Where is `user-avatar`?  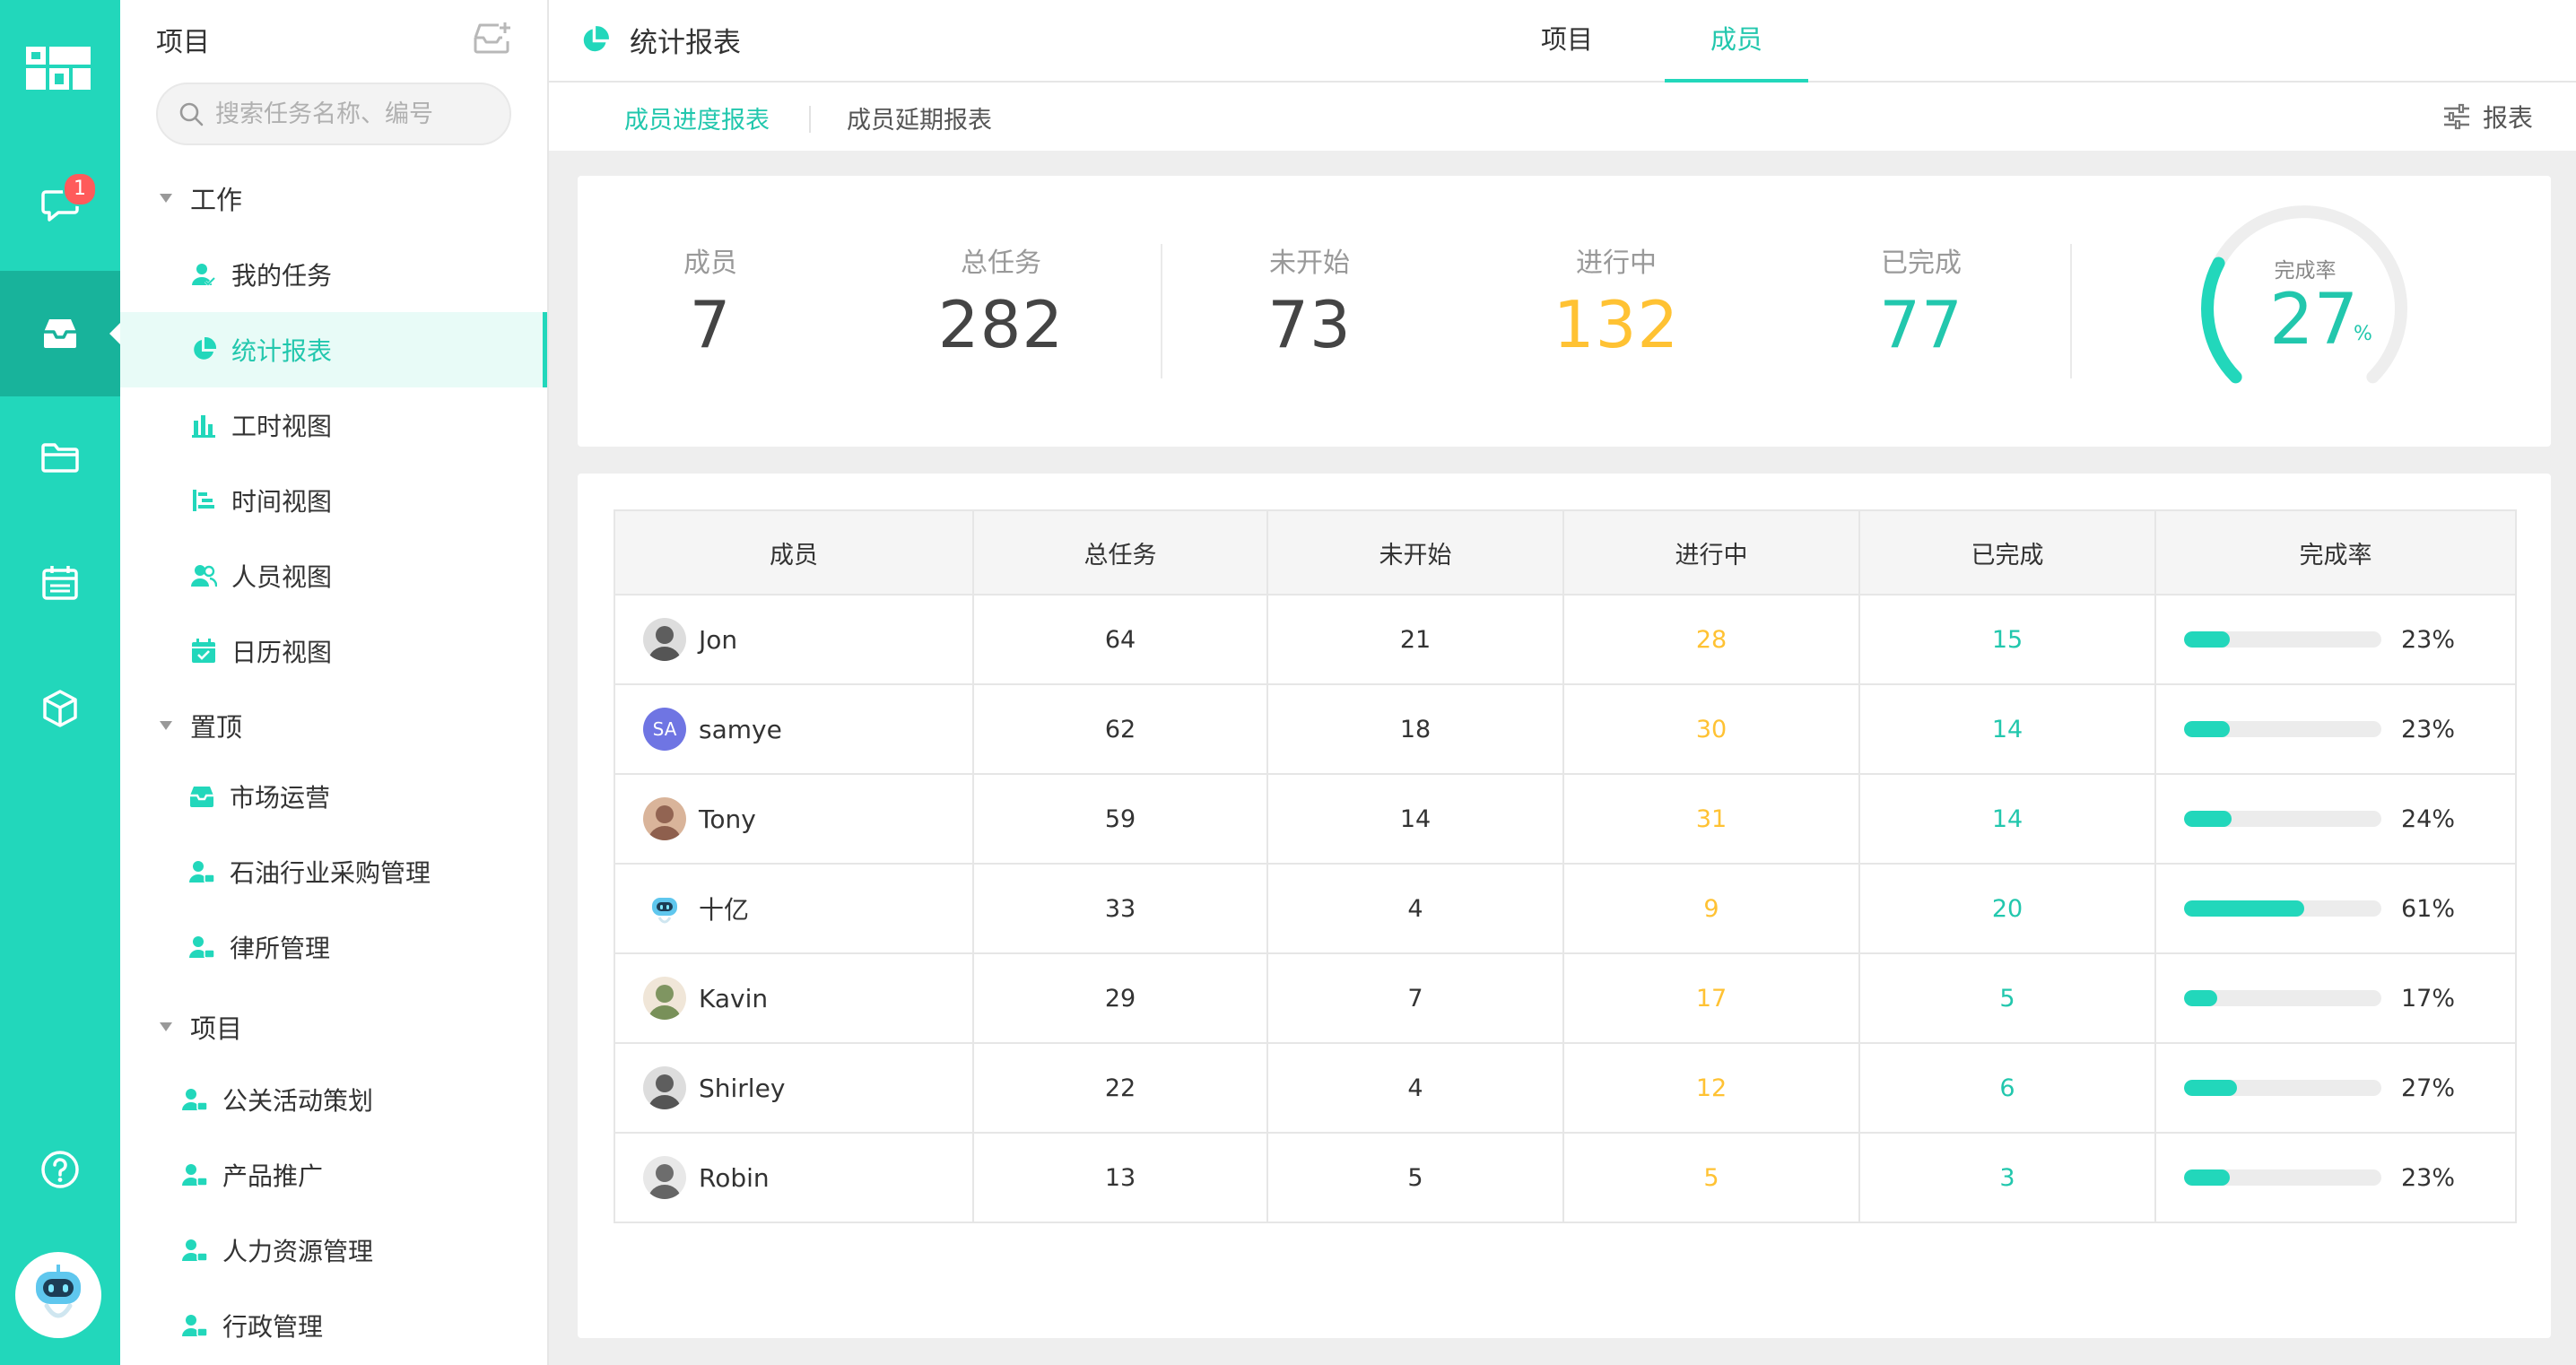 user-avatar is located at coordinates (58, 1295).